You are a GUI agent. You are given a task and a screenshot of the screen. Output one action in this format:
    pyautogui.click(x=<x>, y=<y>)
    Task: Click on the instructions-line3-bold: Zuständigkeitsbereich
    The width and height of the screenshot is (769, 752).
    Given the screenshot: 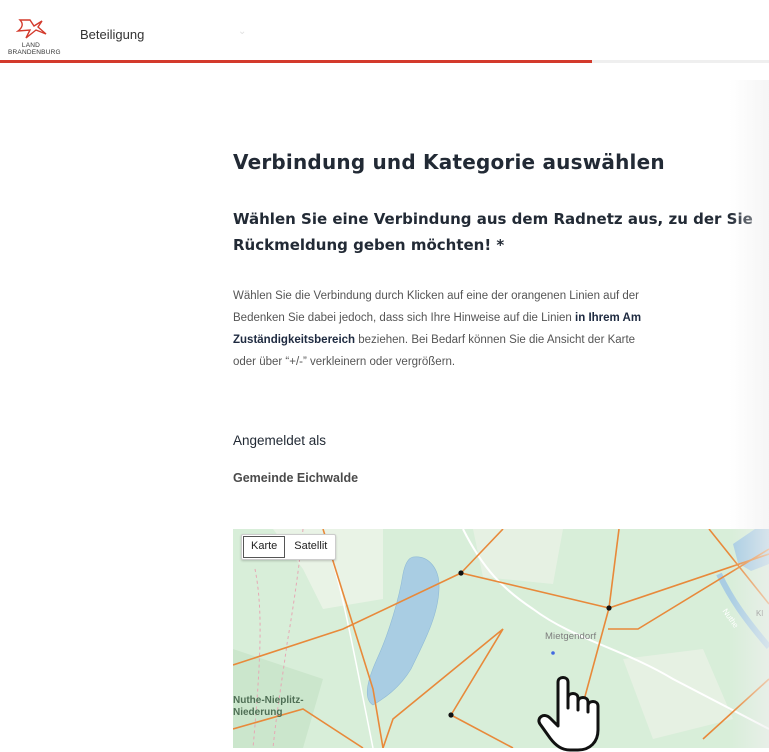 What is the action you would take?
    pyautogui.click(x=294, y=340)
    